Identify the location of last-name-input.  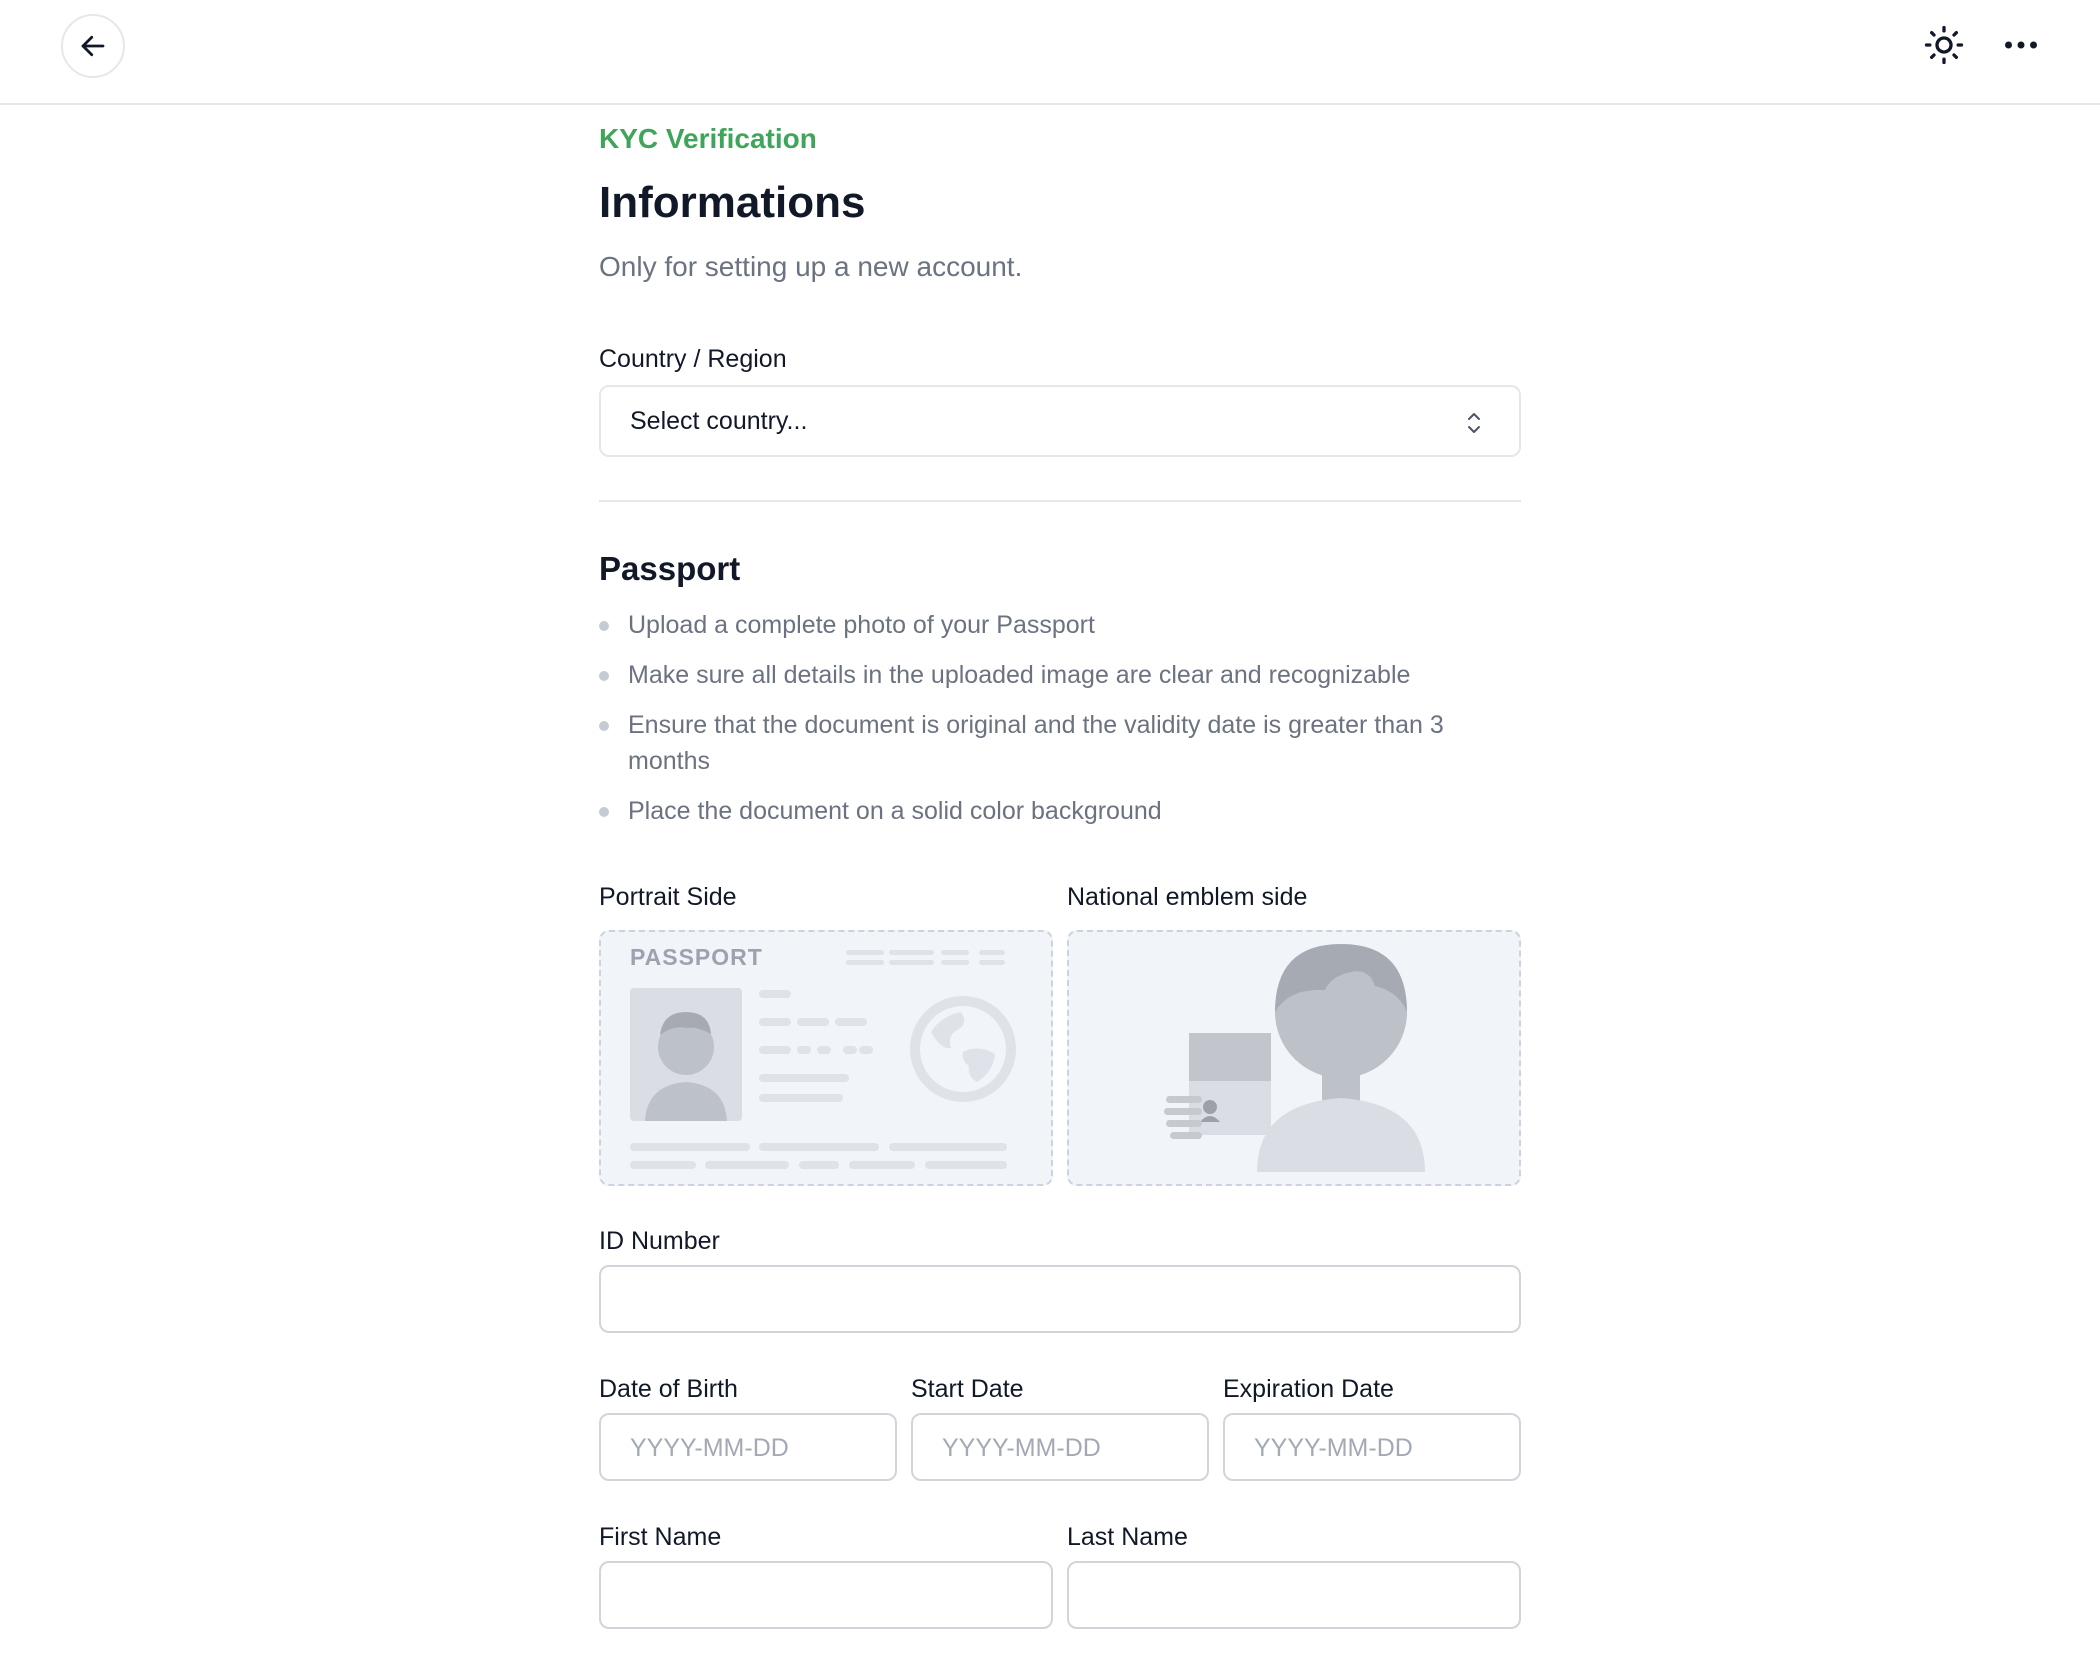
(1294, 1595).